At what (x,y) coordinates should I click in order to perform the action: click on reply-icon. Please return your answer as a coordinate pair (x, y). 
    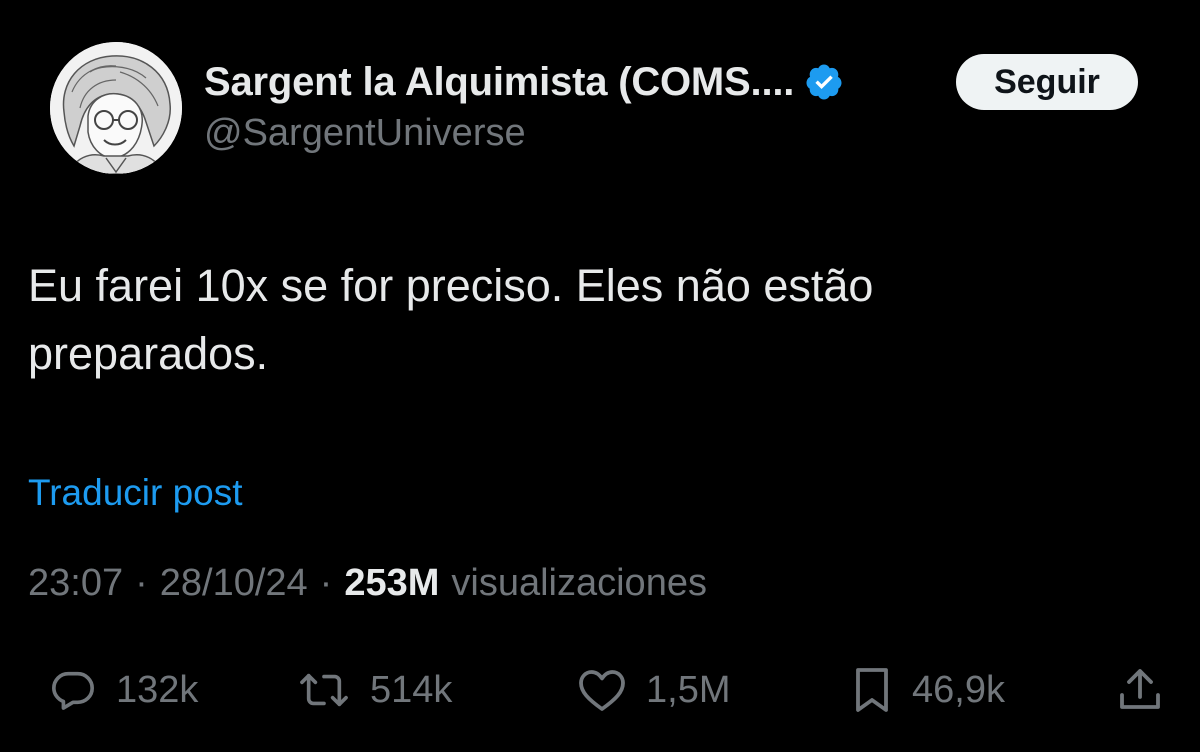
    Looking at the image, I should click on (73, 690).